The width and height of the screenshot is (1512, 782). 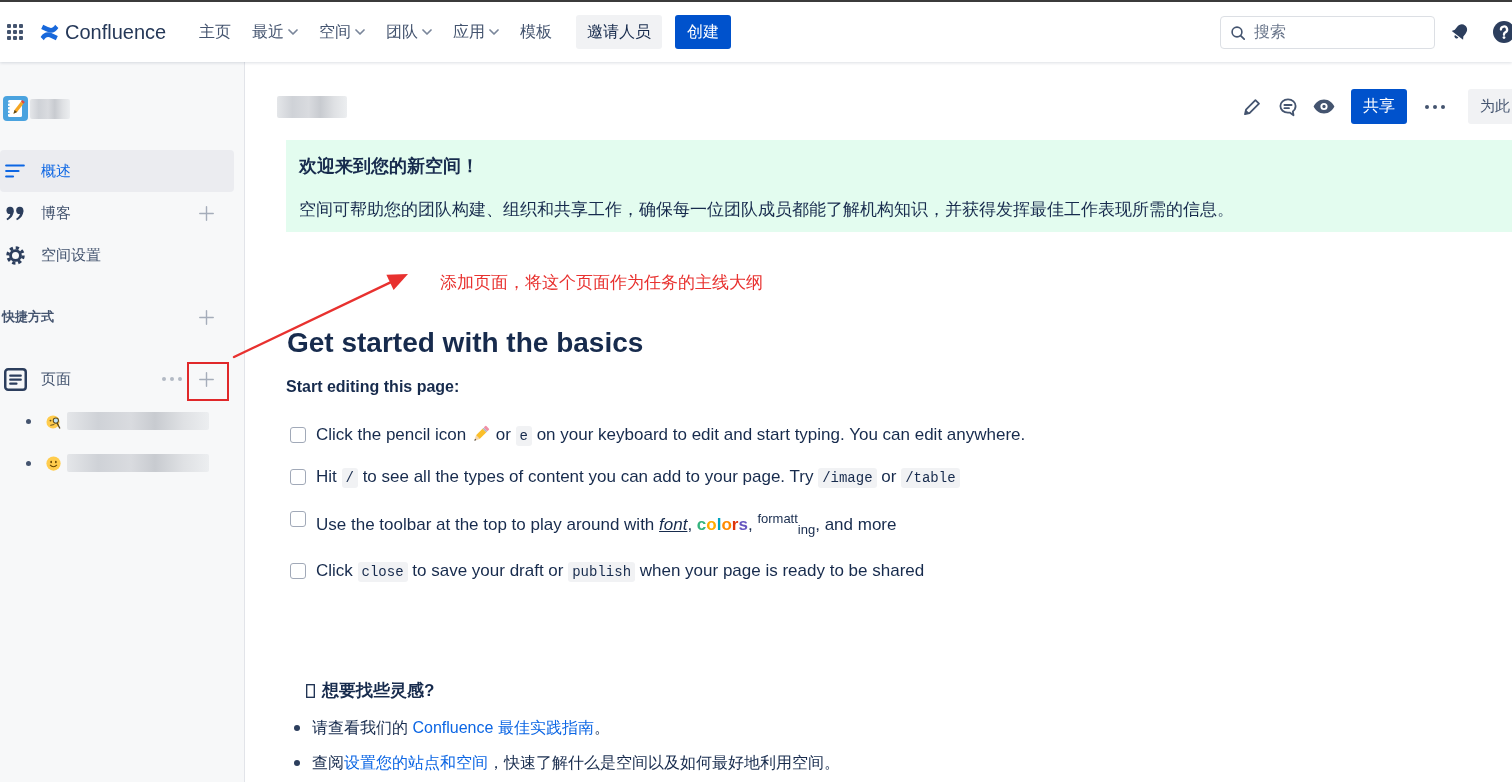 What do you see at coordinates (767, 210) in the screenshot?
I see `welcome-text: 空间可帮助您的团队构建、组织和共享工作，确保每一位团队成员都能了解机构知识，并获得发挥最佳工作表现所需的信息。` at bounding box center [767, 210].